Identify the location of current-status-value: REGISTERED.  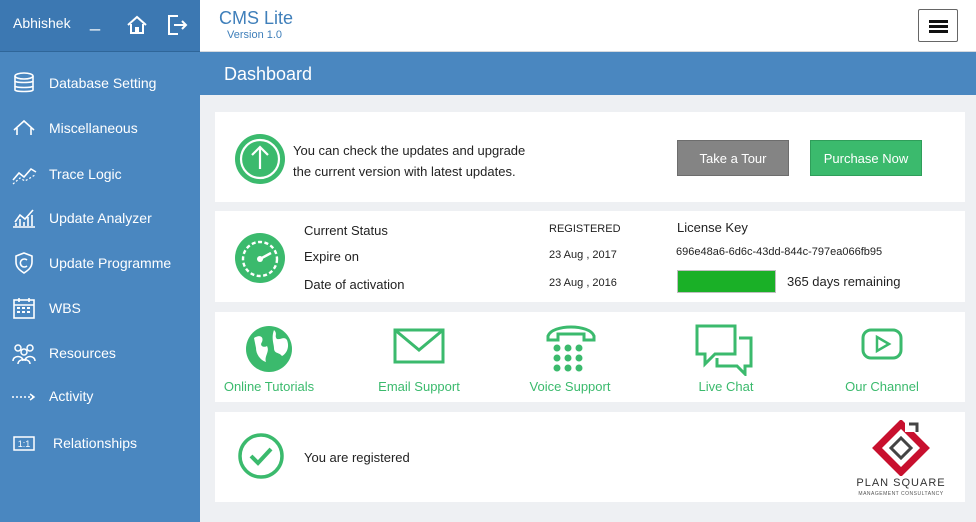
(585, 229).